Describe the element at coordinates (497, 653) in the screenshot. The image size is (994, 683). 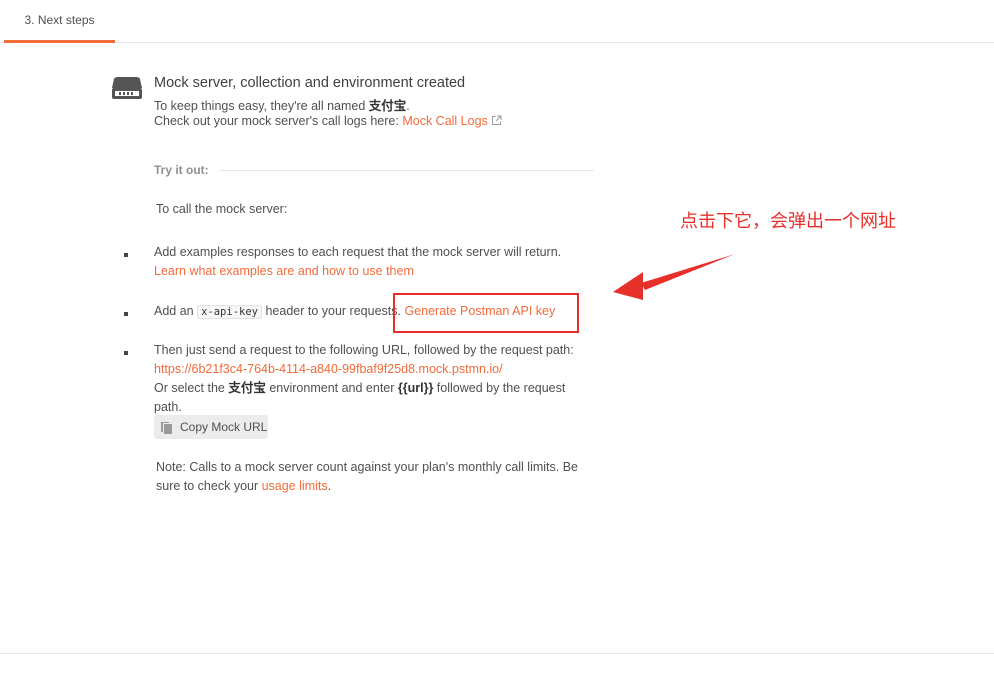
I see `bottom-divider` at that location.